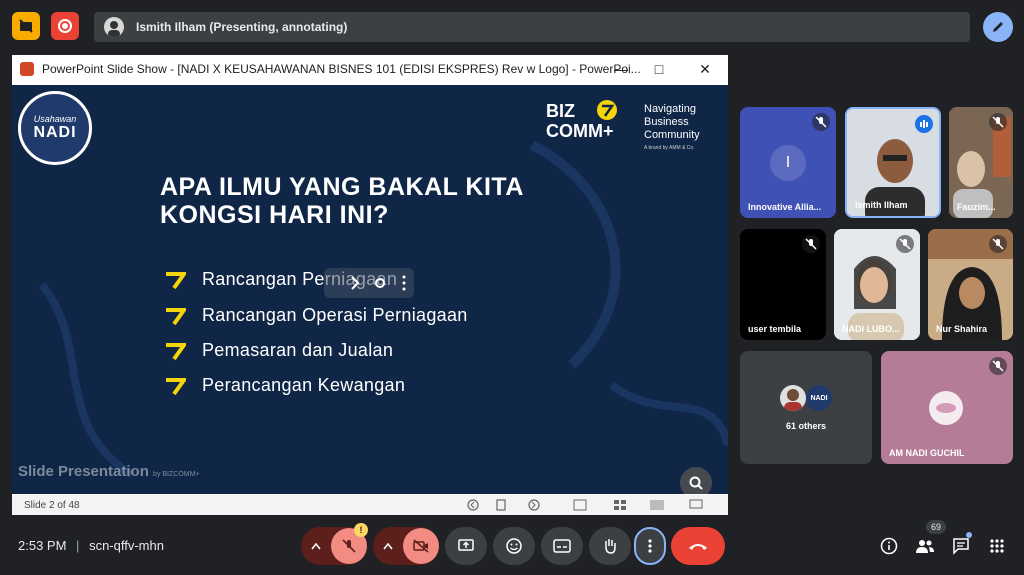 This screenshot has height=575, width=1024. What do you see at coordinates (969, 535) in the screenshot?
I see `chat-notification-dot` at bounding box center [969, 535].